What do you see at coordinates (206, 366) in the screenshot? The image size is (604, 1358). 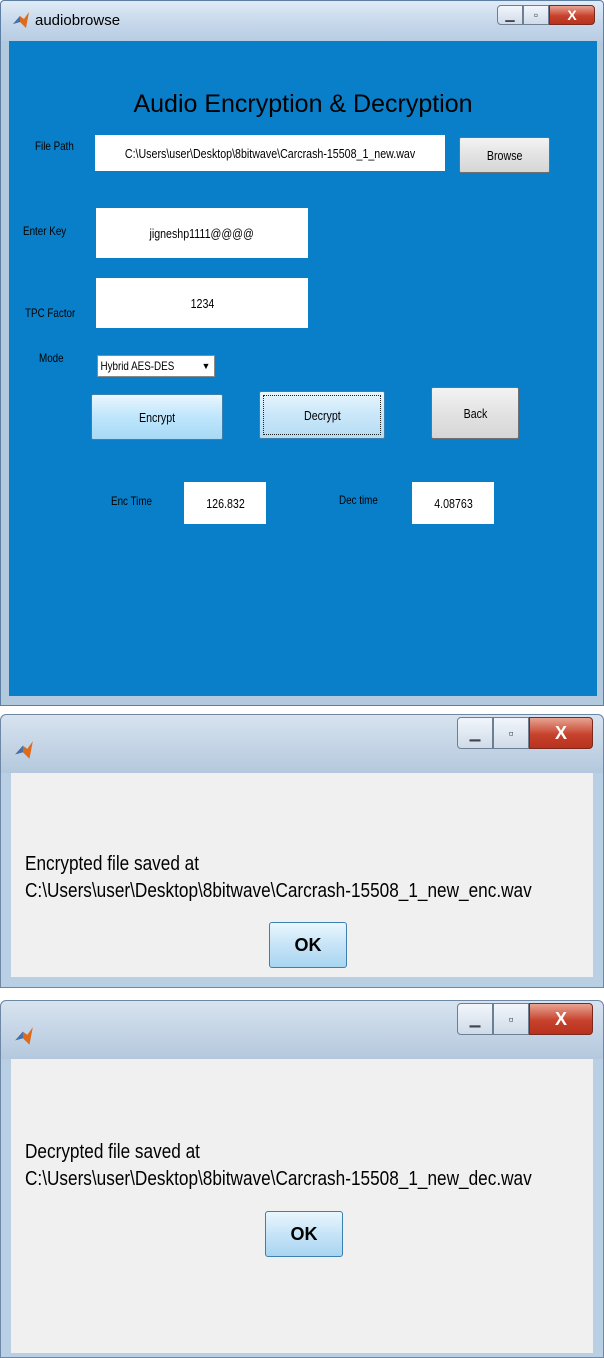 I see `chevron-down-icon: ▼` at bounding box center [206, 366].